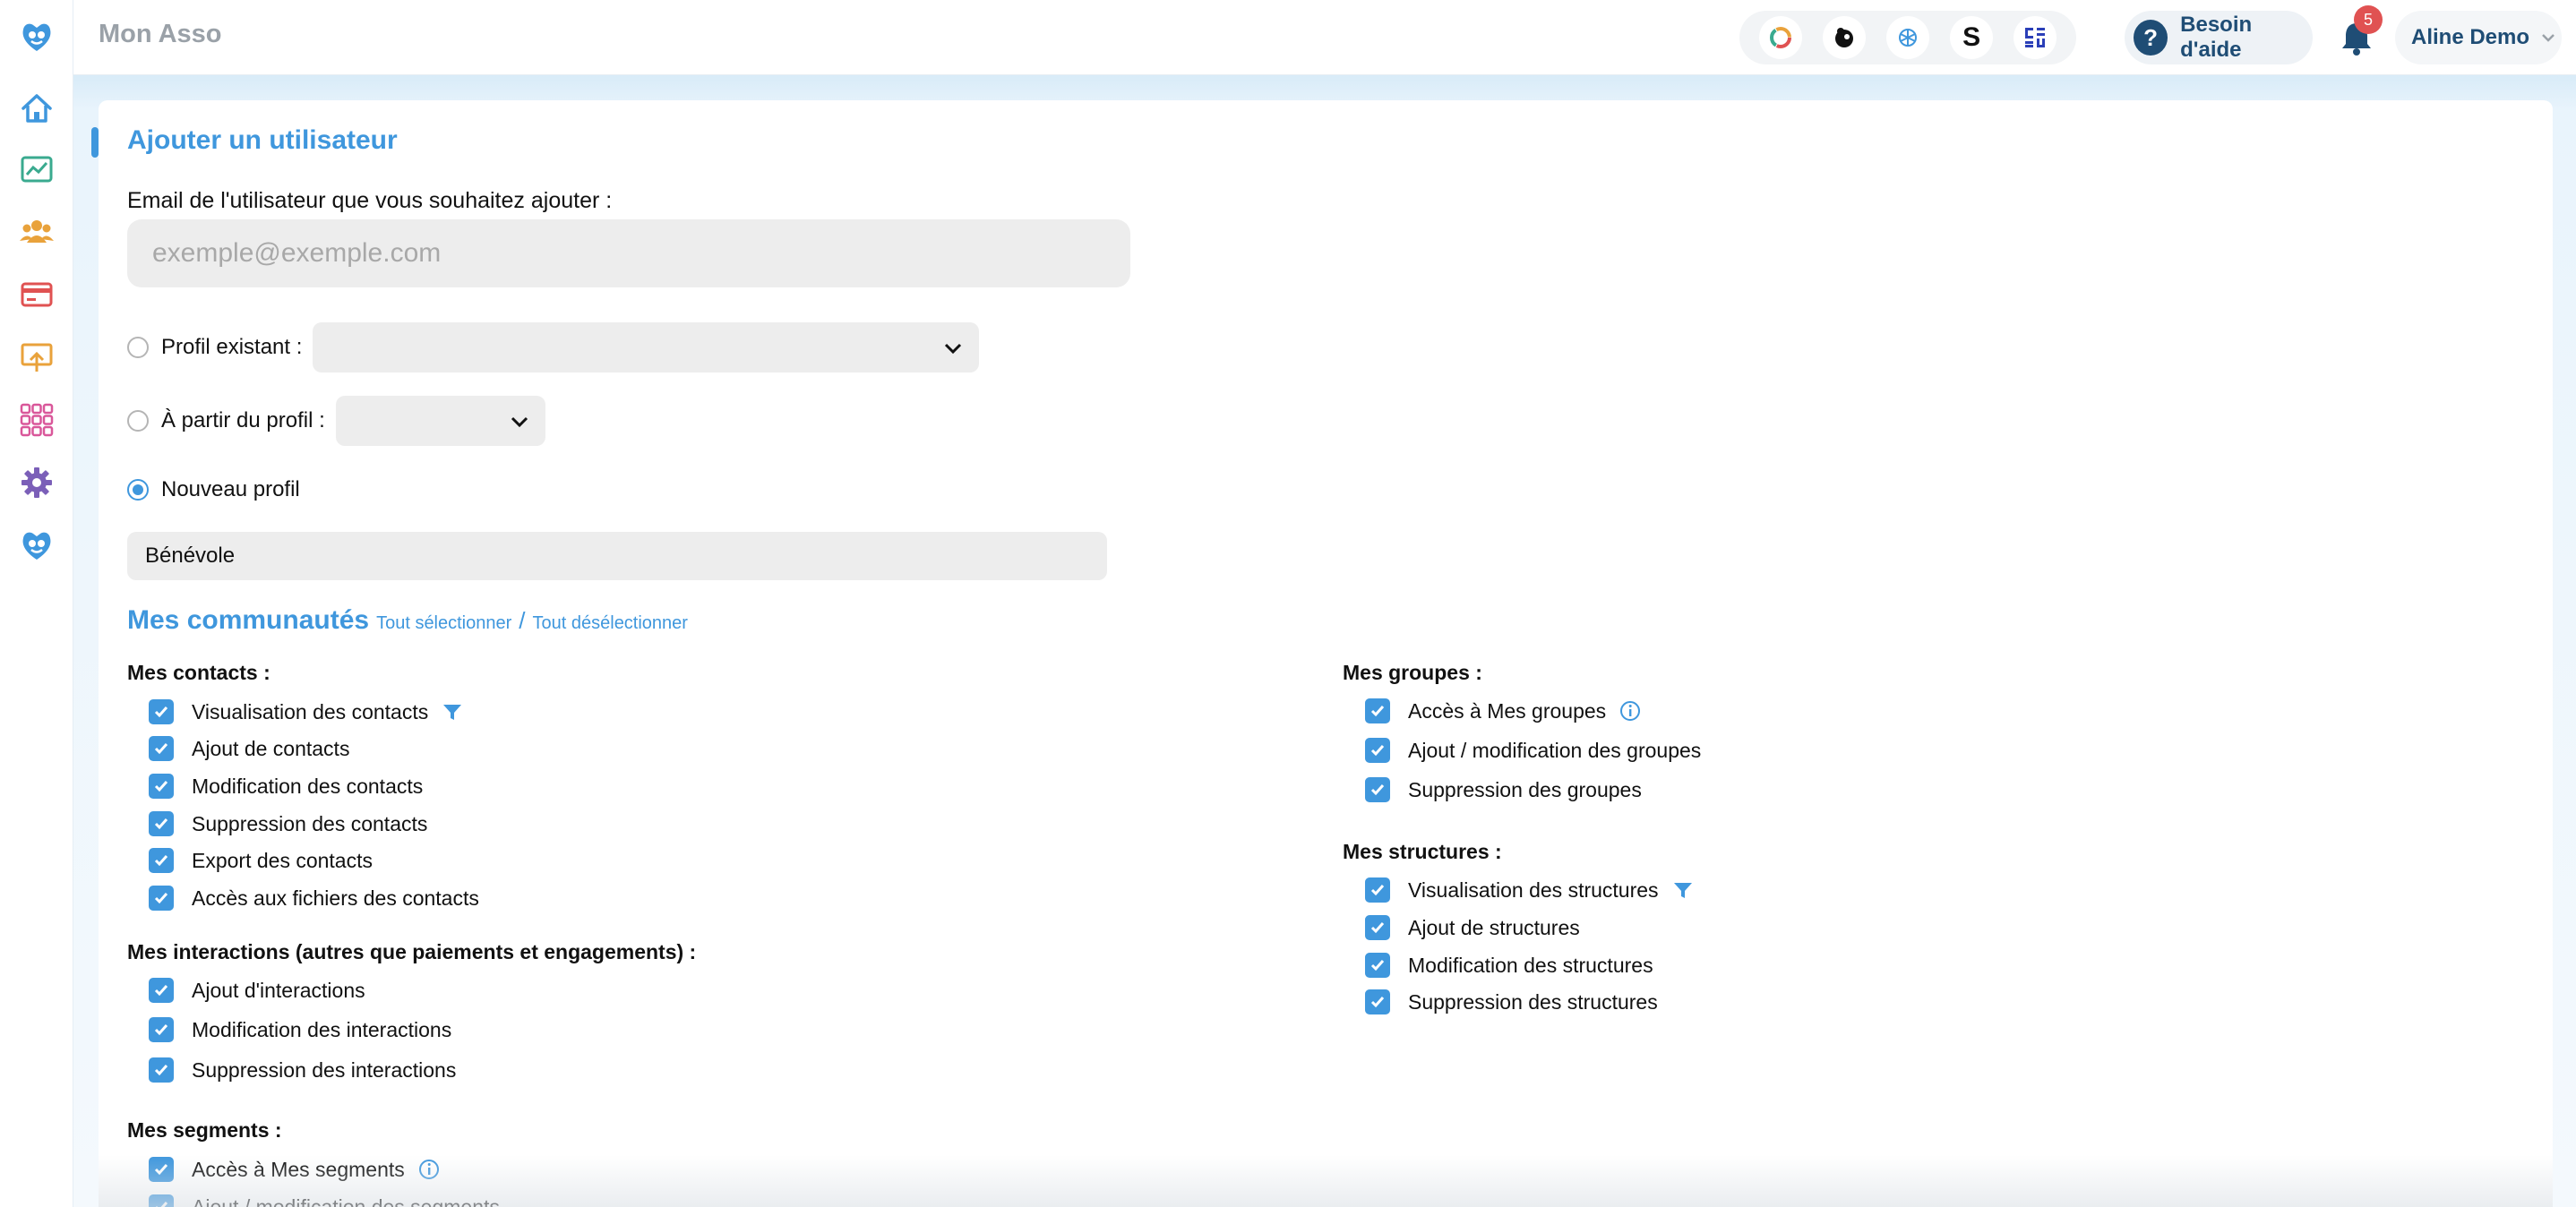  I want to click on perm-structures-edit: Modification des structures, so click(1509, 965).